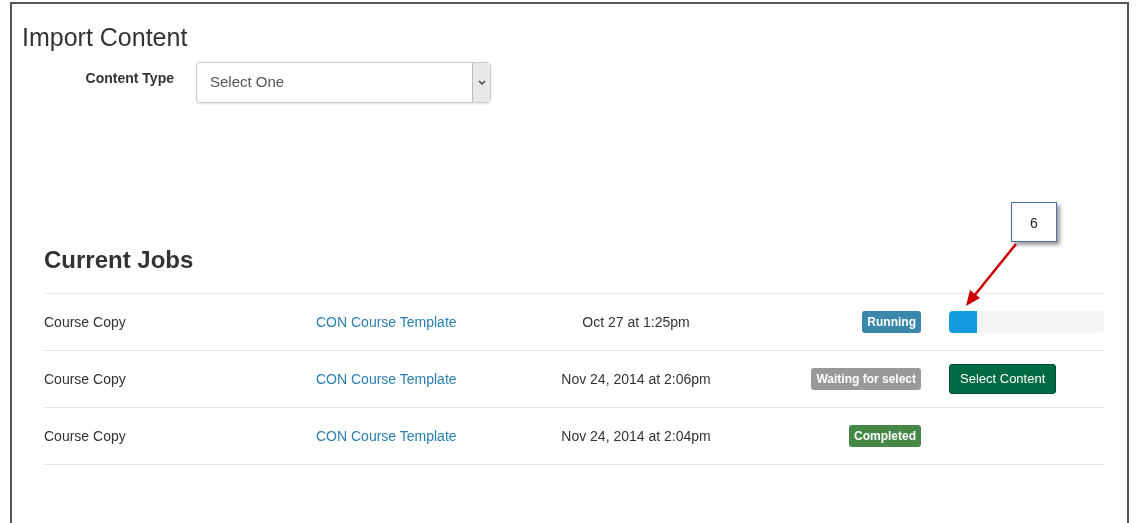 The height and width of the screenshot is (523, 1136). I want to click on status-label: Waiting for select, so click(866, 379).